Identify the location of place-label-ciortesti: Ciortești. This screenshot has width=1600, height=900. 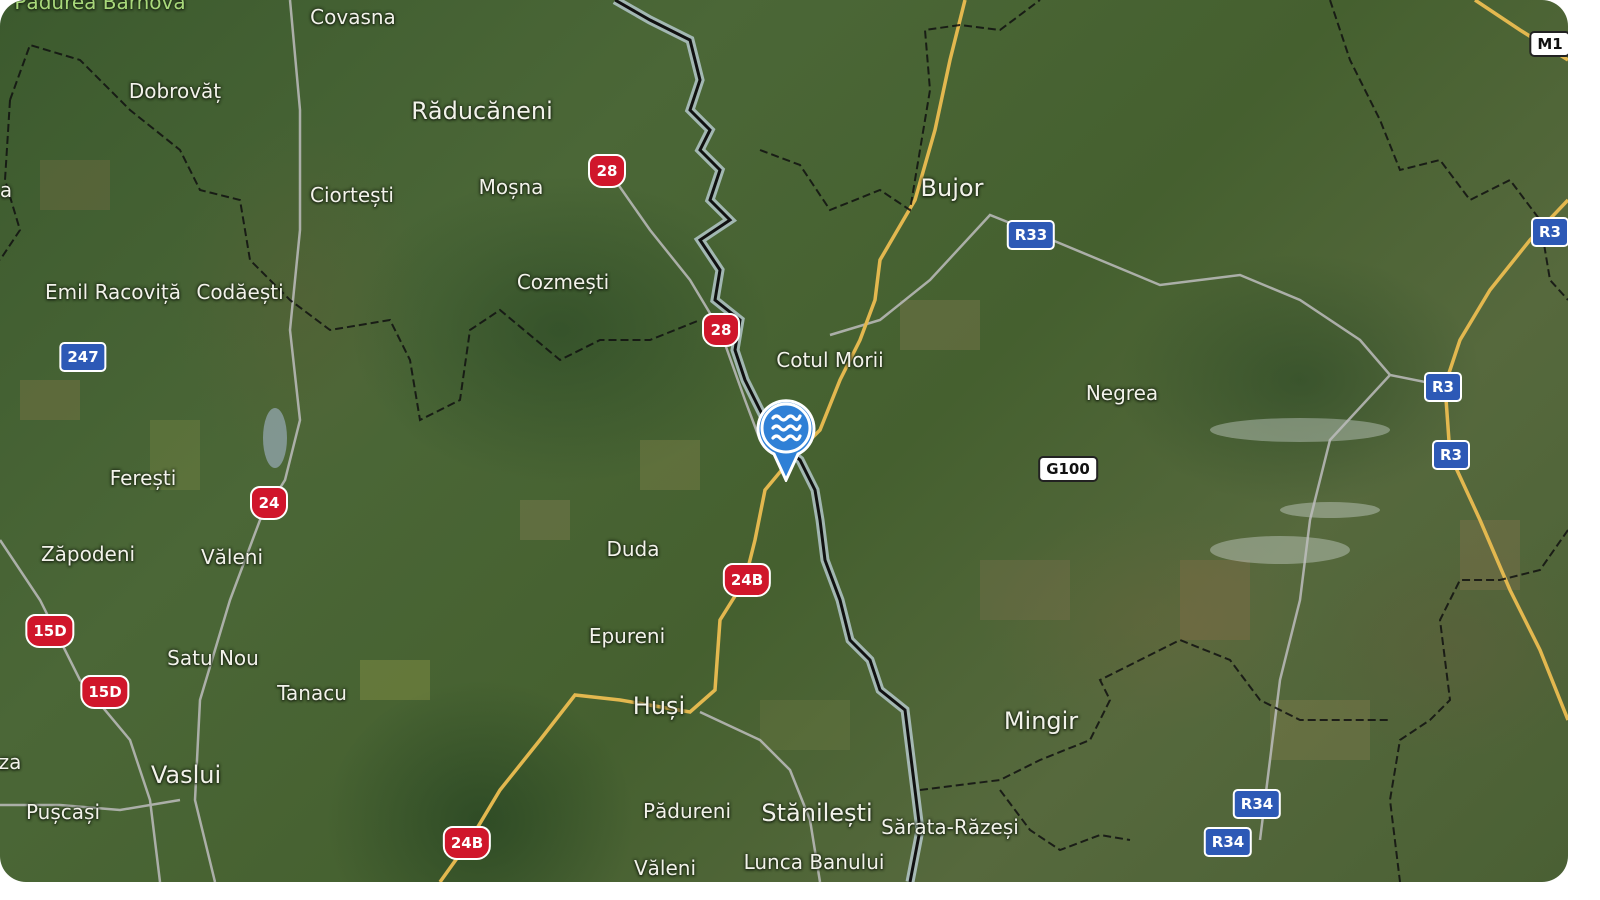
(352, 195).